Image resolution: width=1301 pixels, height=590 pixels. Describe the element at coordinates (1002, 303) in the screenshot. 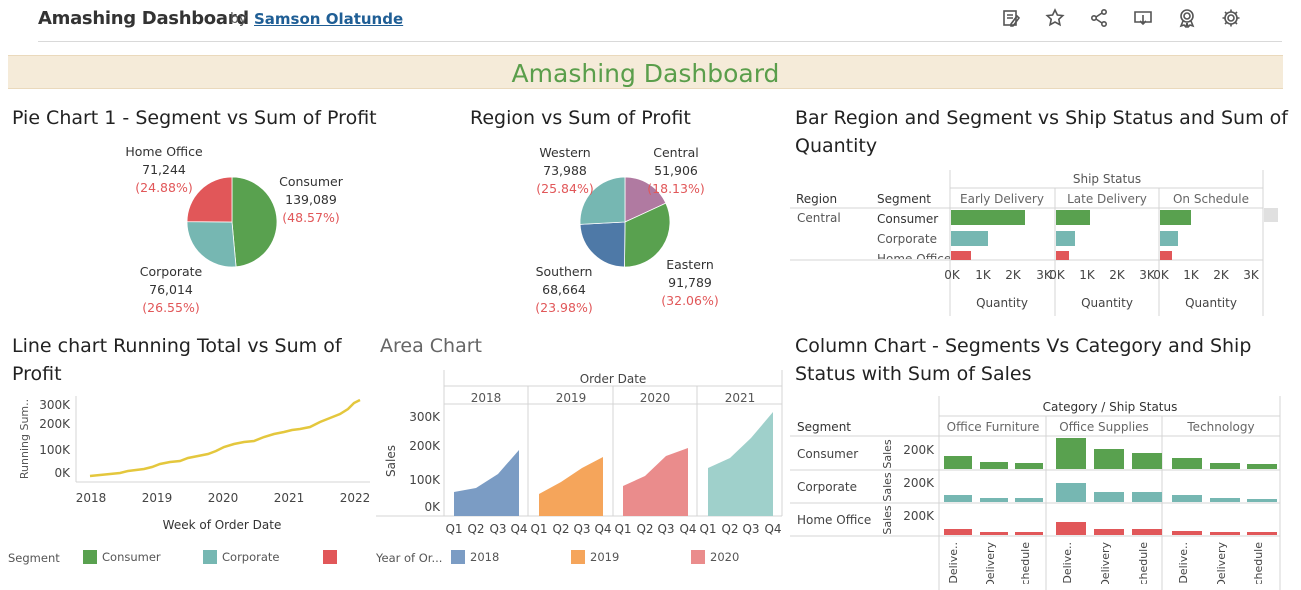

I see `bar-axis-label: Quantity` at that location.